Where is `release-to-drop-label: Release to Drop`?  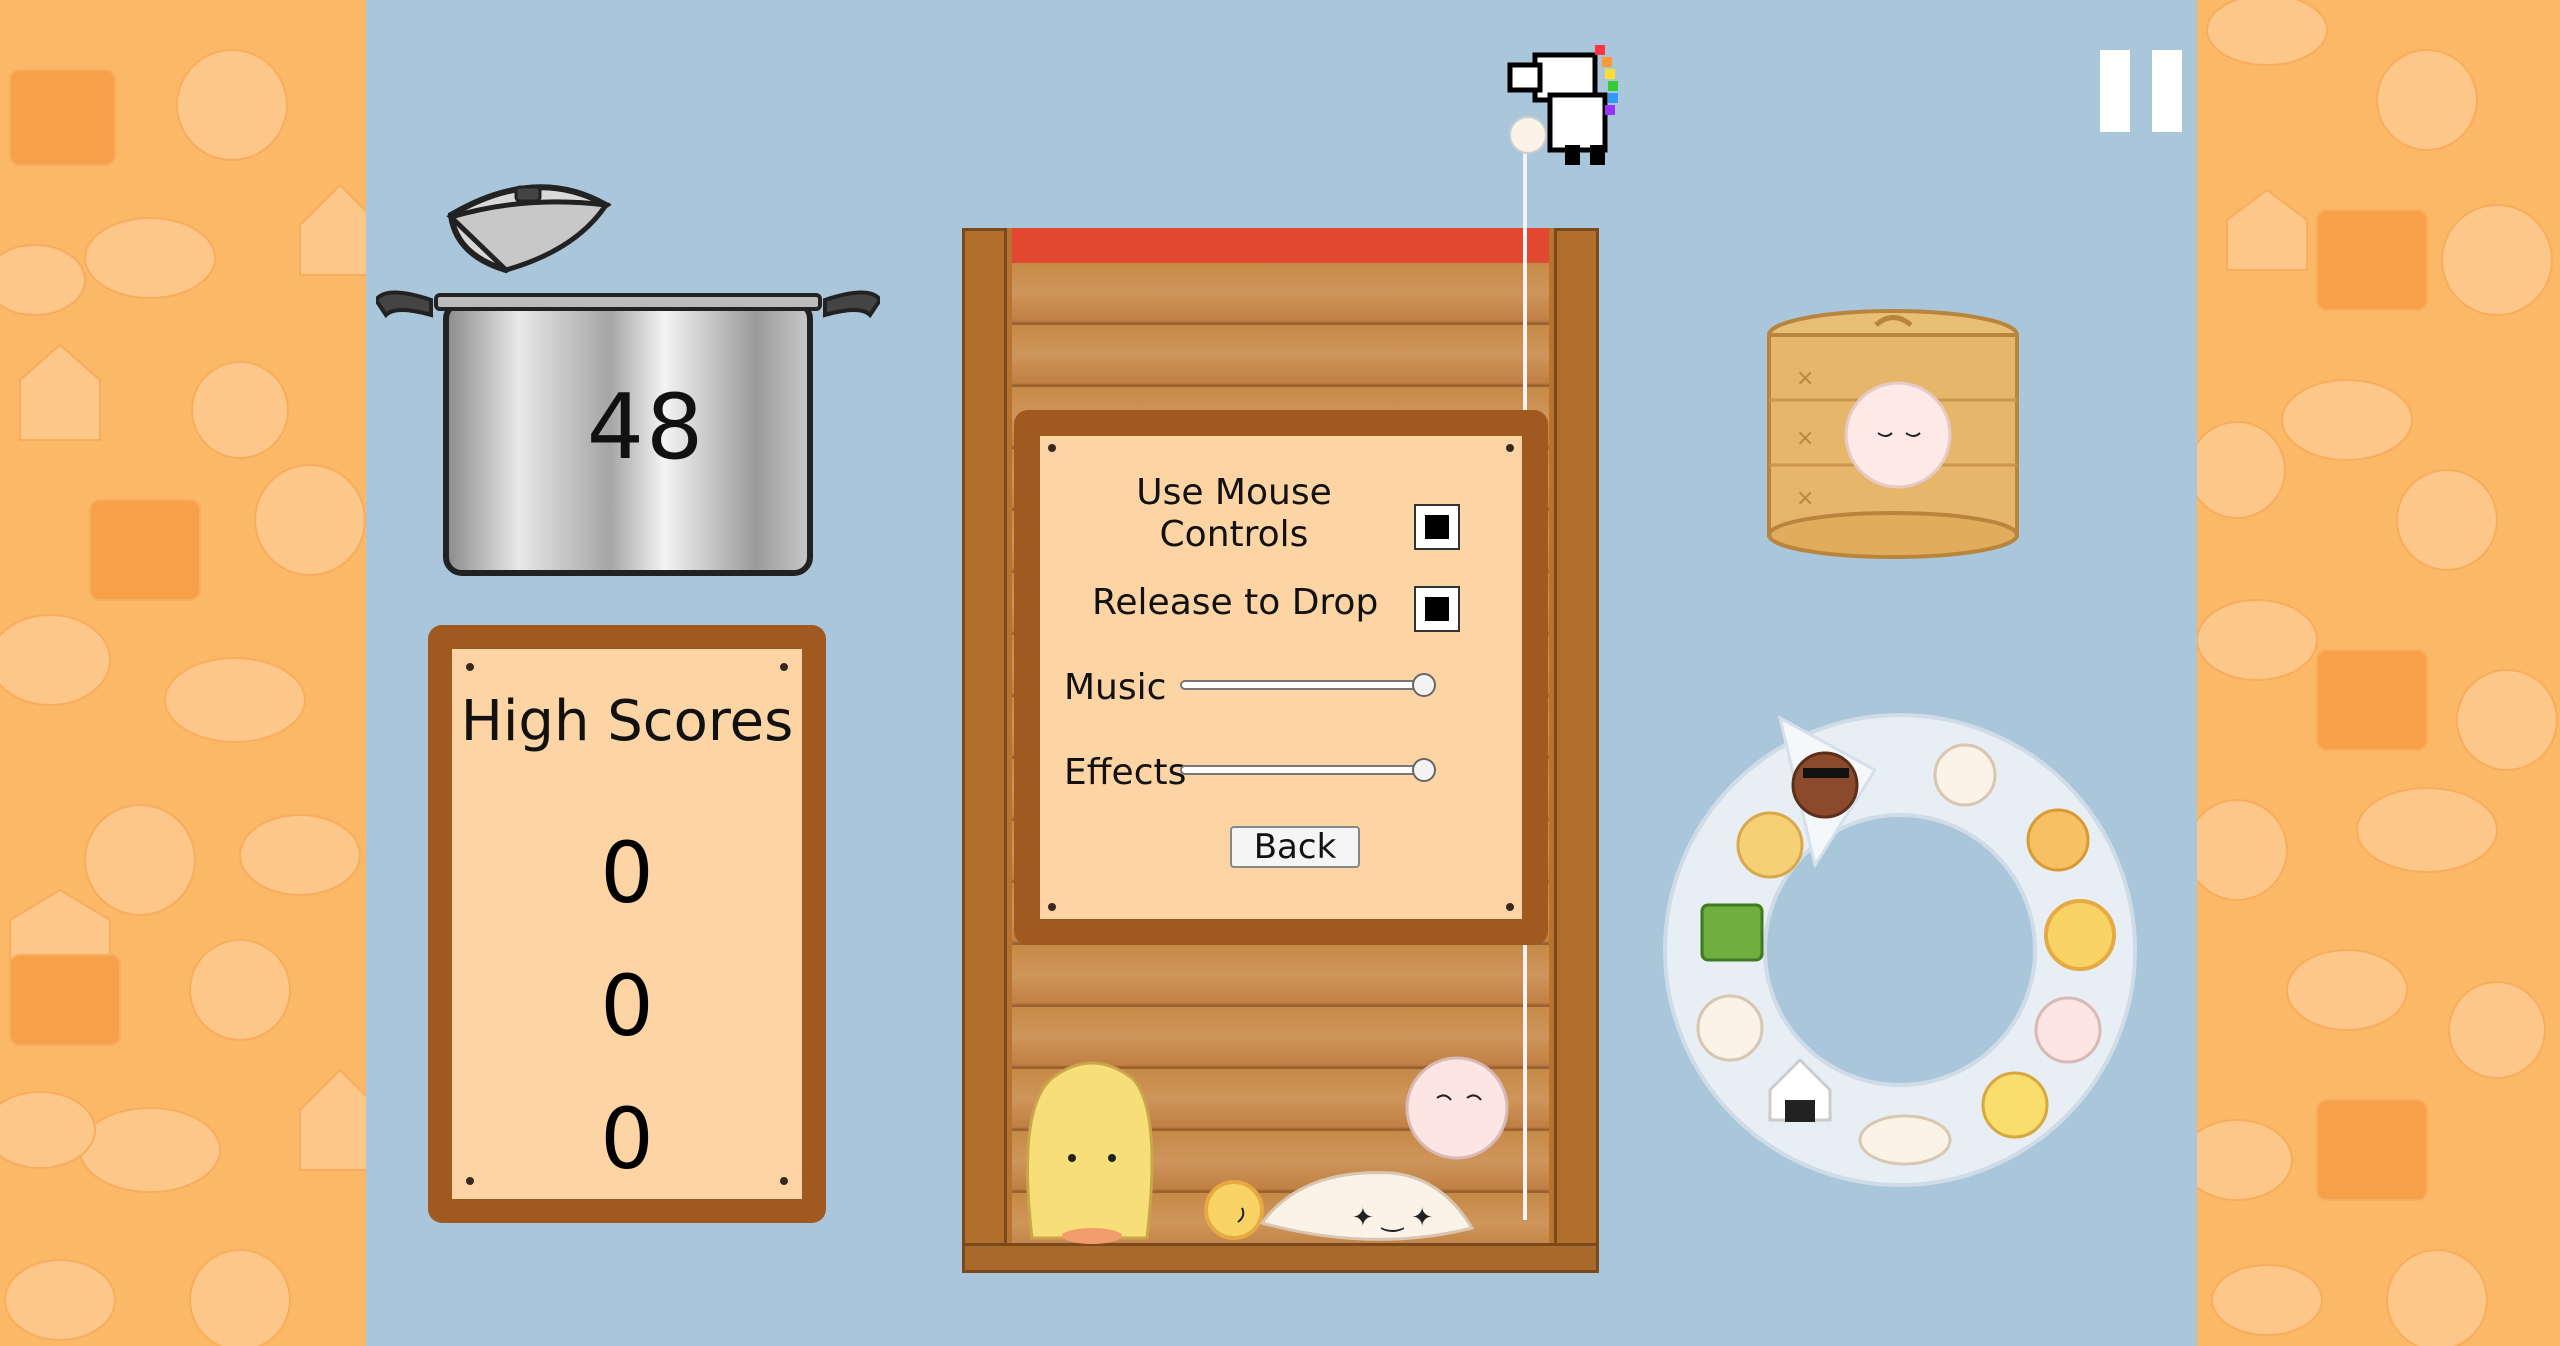 release-to-drop-label: Release to Drop is located at coordinates (1235, 602).